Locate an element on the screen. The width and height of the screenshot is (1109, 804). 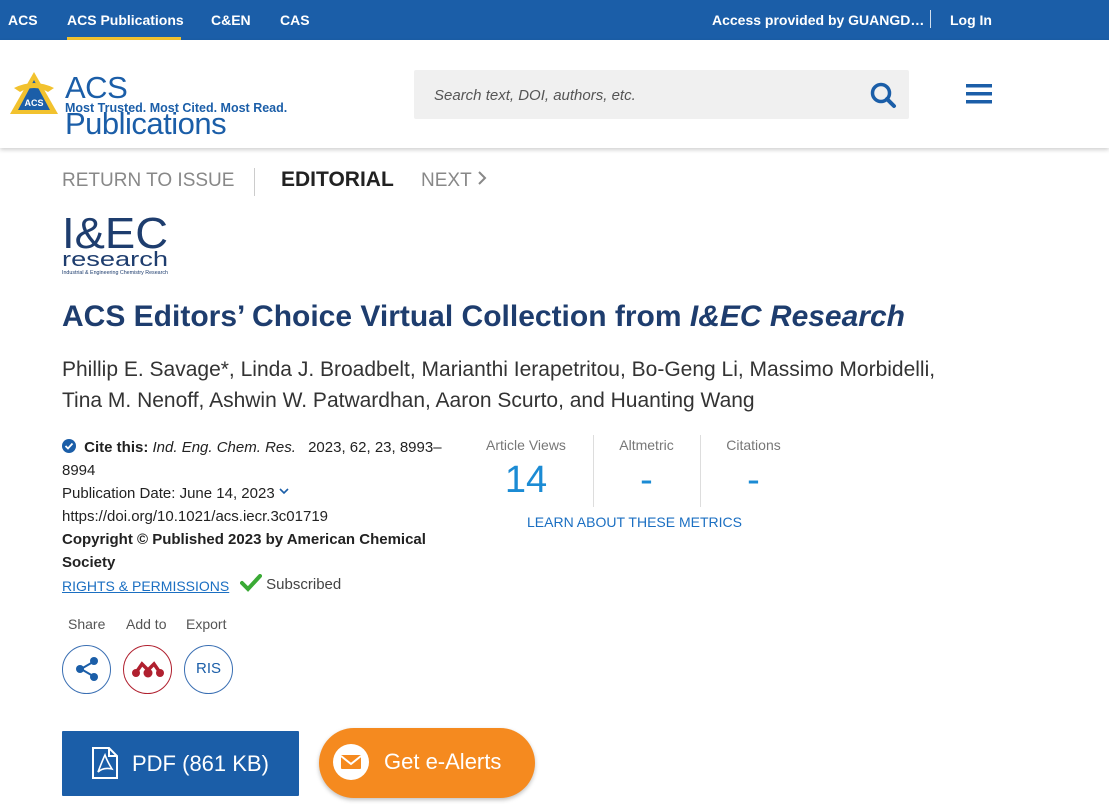
alerts-label: Get e-Alerts is located at coordinates (443, 761).